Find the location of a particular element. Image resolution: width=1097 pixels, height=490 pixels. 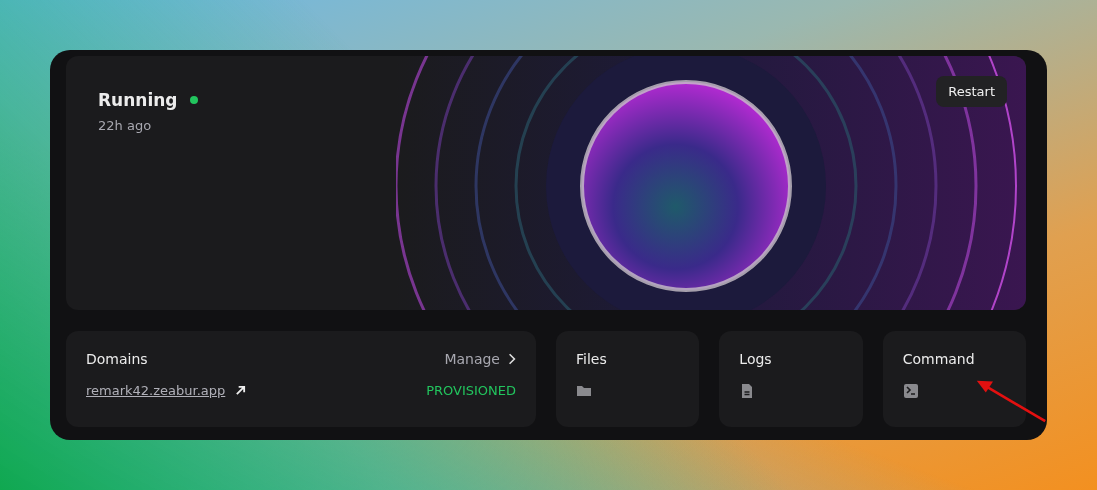

card-title: Files is located at coordinates (592, 359).